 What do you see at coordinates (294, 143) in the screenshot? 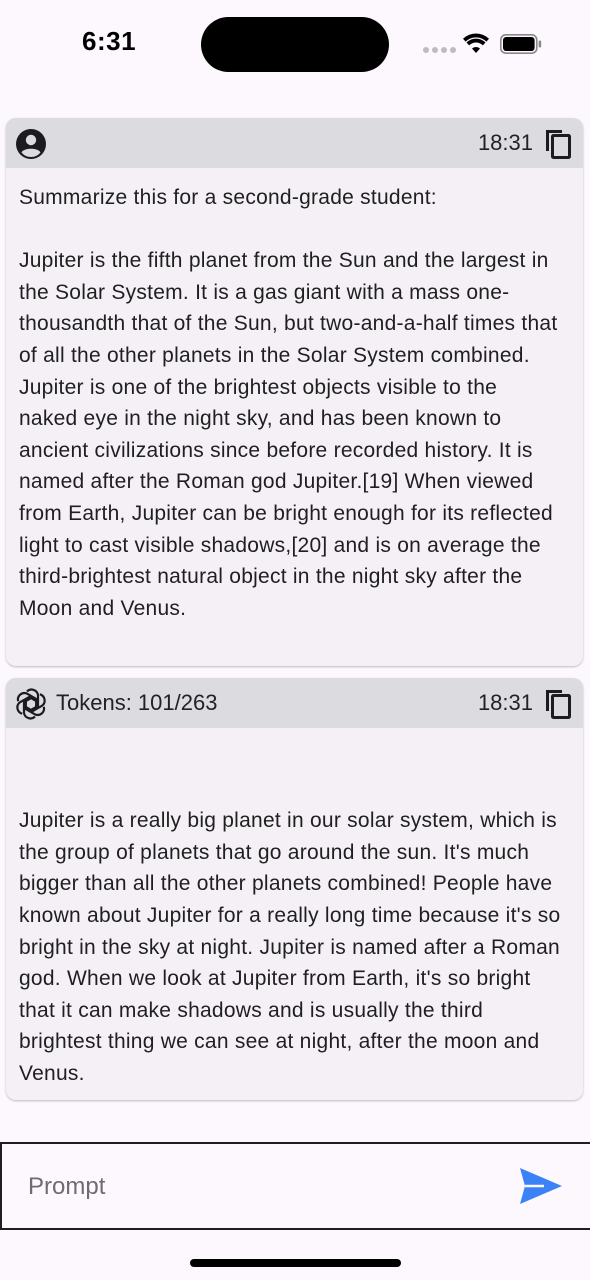
I see `message-header: 18:31` at bounding box center [294, 143].